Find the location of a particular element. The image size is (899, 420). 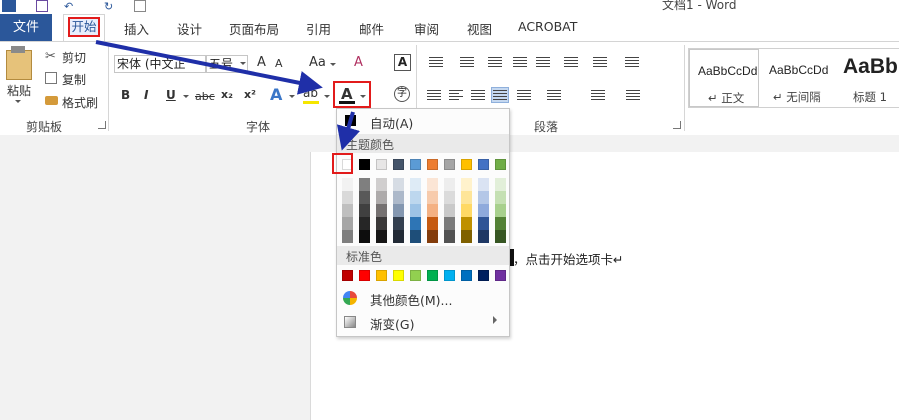

arrow-to-white-swatch is located at coordinates (348, 131).